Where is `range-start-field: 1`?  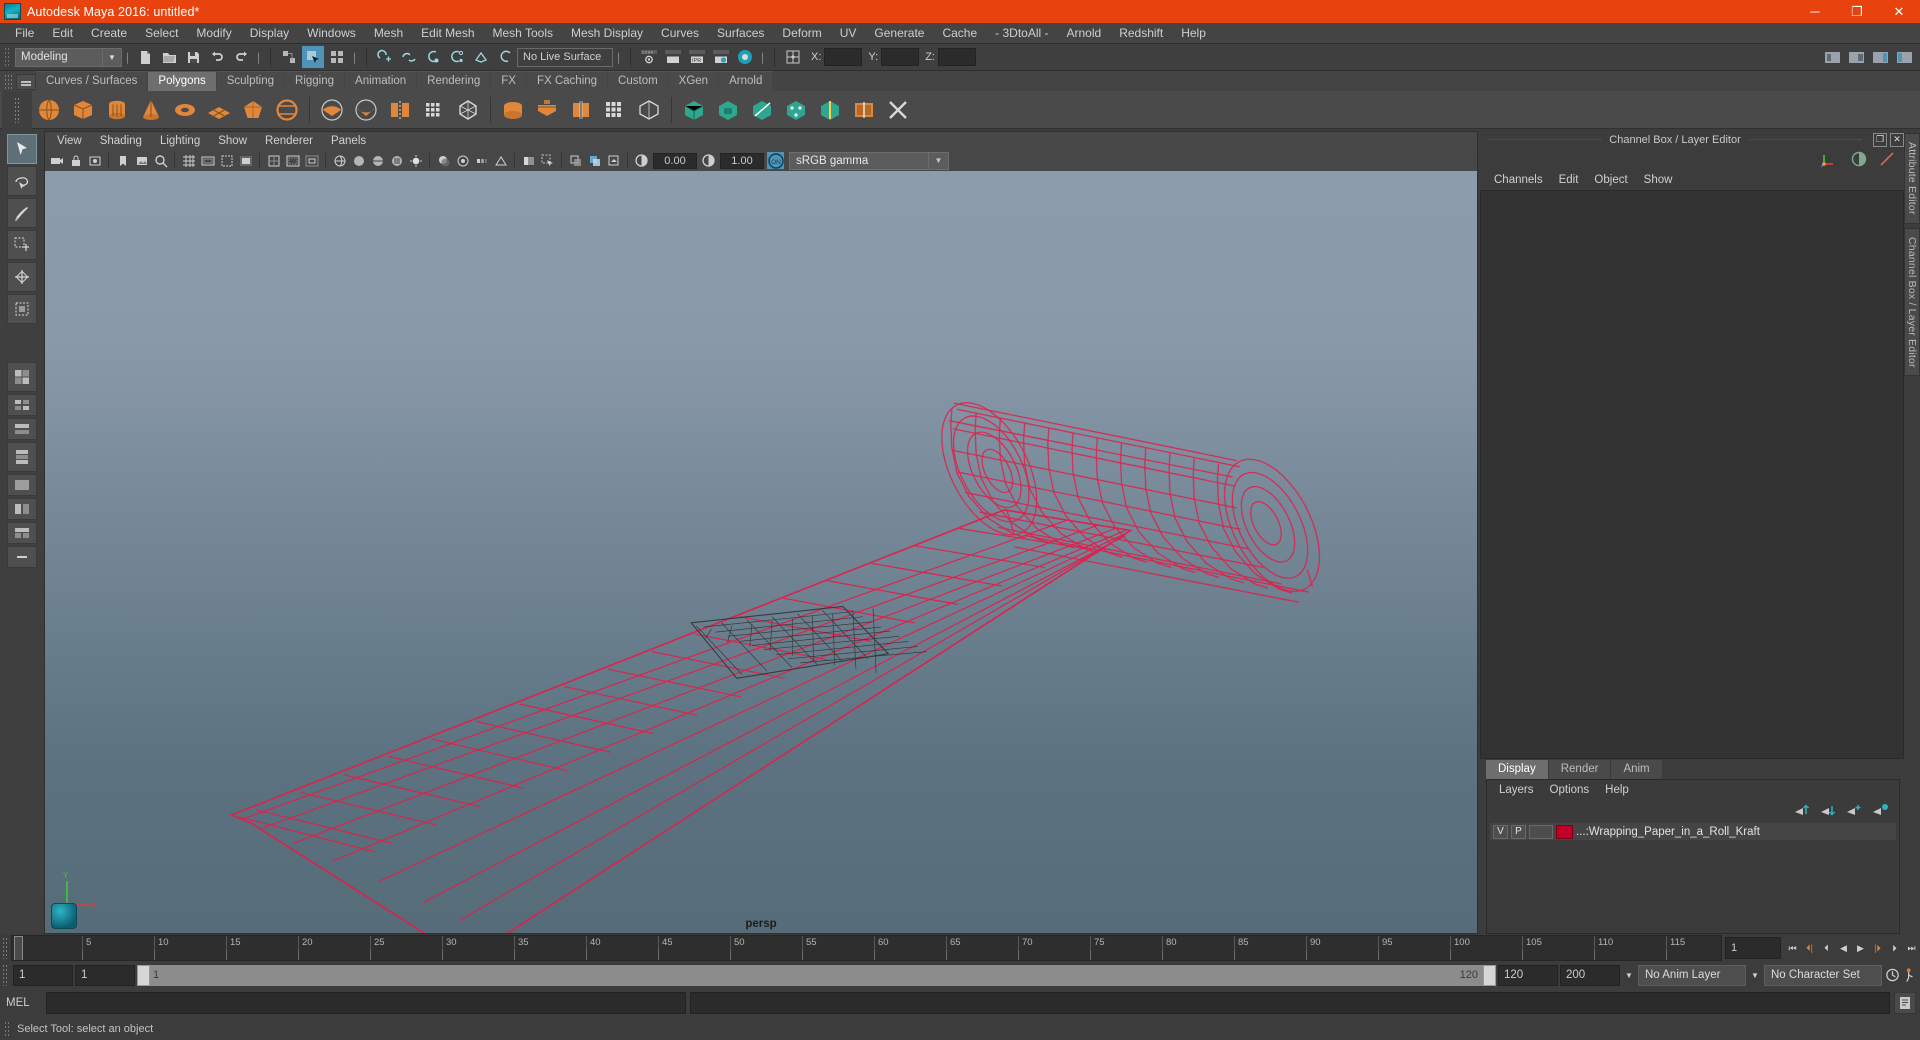
range-start-field: 1 is located at coordinates (105, 975).